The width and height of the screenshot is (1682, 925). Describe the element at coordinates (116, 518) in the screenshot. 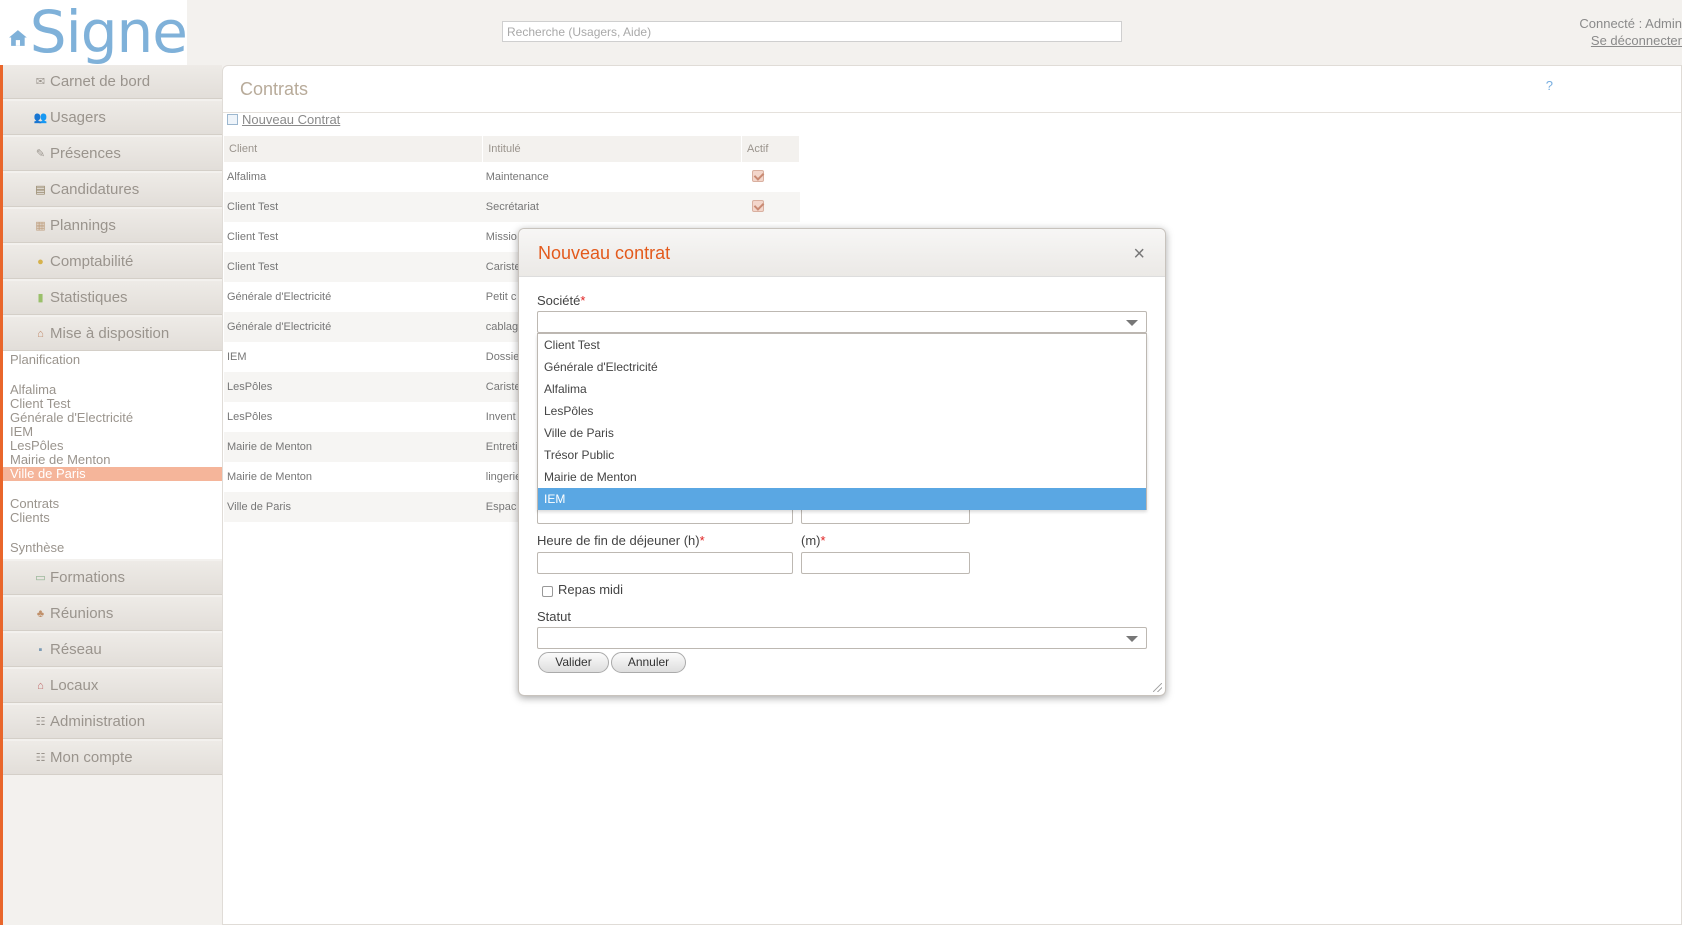

I see `clients-link: Clients` at that location.